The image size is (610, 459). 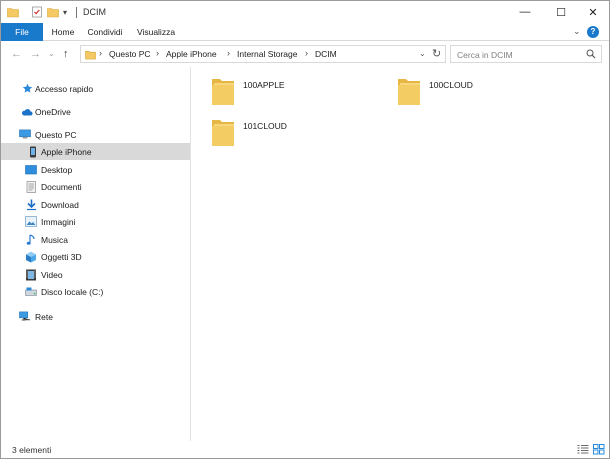 I want to click on close-button: ✕, so click(x=592, y=12).